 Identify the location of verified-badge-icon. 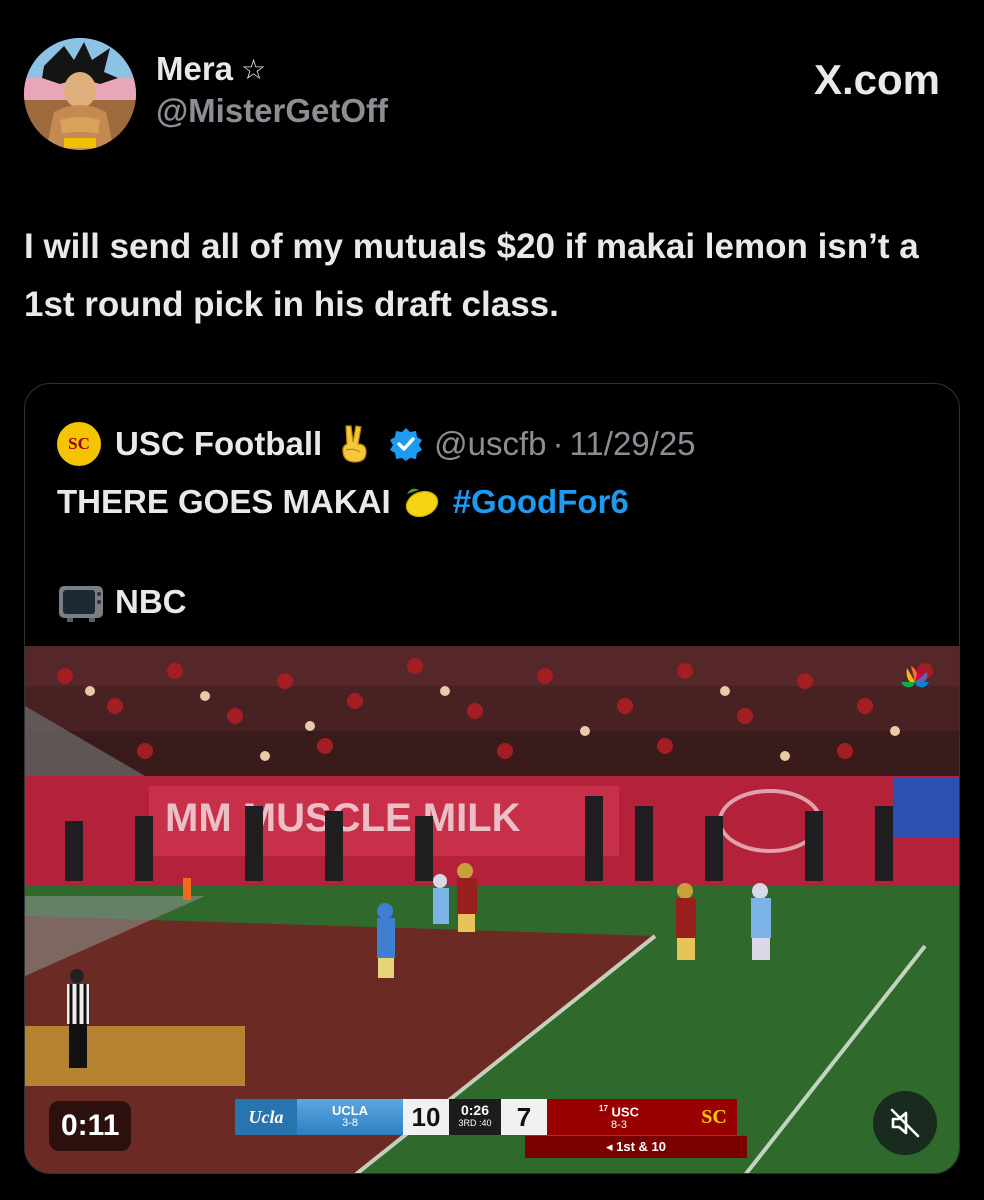
(406, 444).